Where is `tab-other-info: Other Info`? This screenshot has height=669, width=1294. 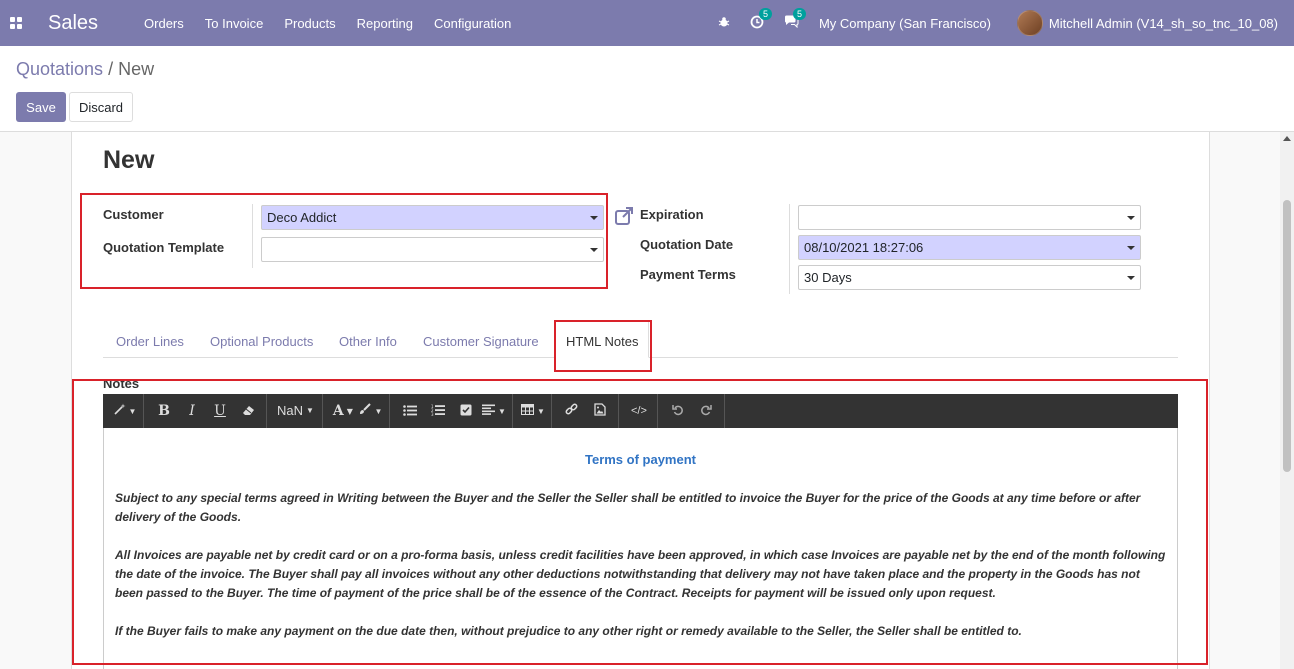 tab-other-info: Other Info is located at coordinates (368, 339).